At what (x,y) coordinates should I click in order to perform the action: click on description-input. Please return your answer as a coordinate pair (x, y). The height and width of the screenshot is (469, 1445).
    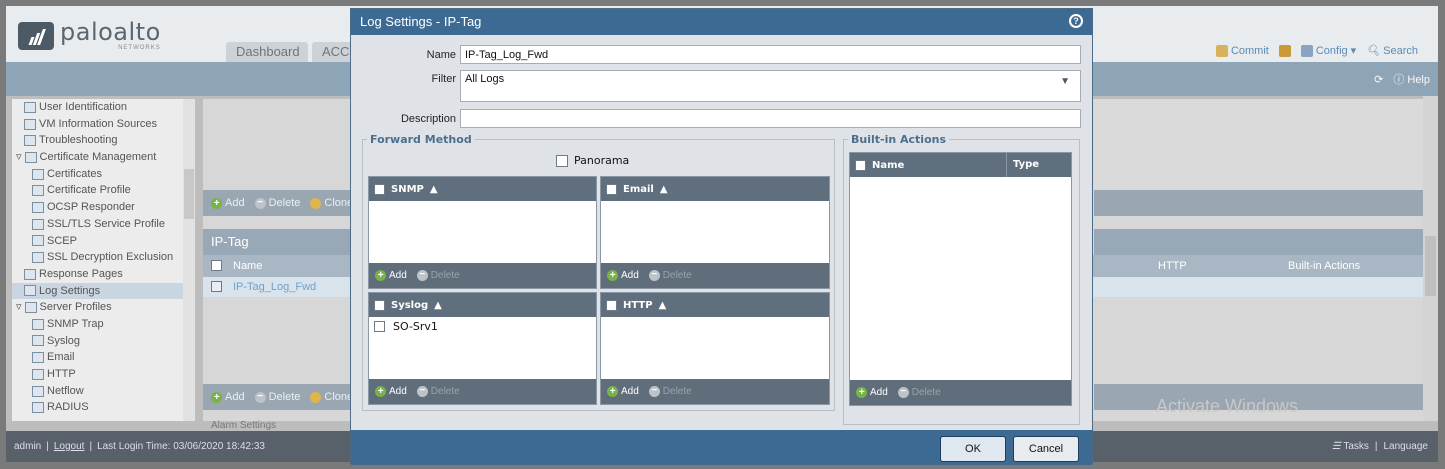
    Looking at the image, I should click on (770, 118).